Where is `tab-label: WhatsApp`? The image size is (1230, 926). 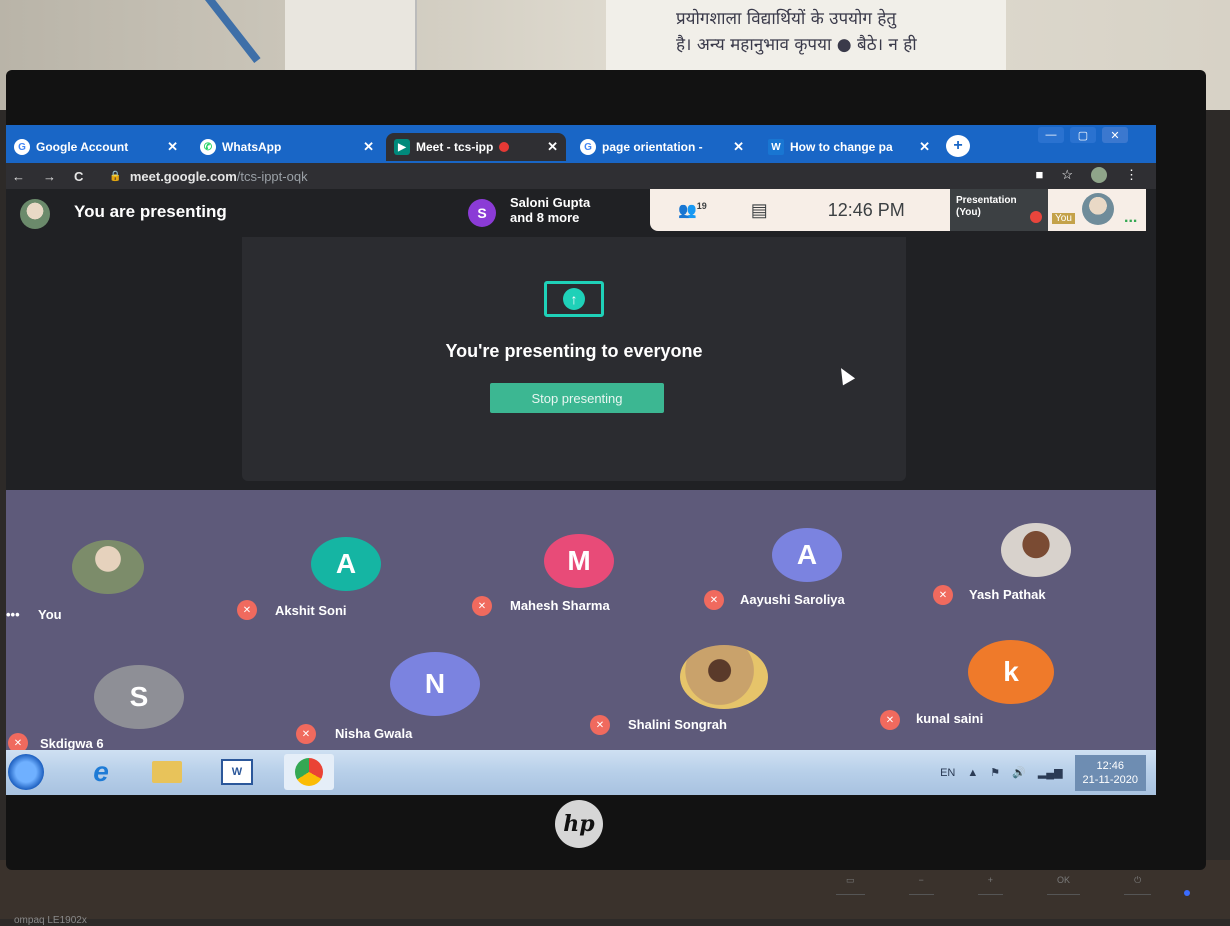
tab-label: WhatsApp is located at coordinates (252, 147).